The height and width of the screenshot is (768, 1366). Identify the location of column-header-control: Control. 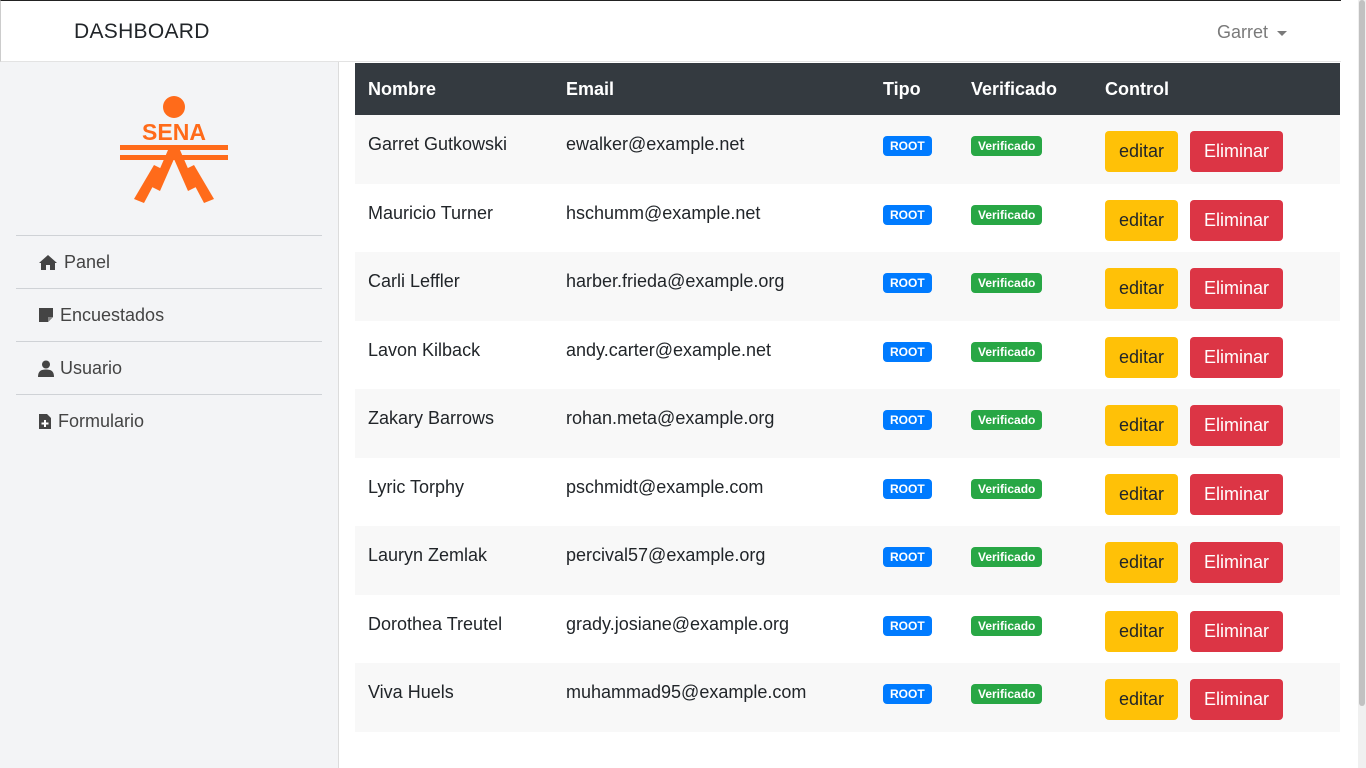
(1137, 88).